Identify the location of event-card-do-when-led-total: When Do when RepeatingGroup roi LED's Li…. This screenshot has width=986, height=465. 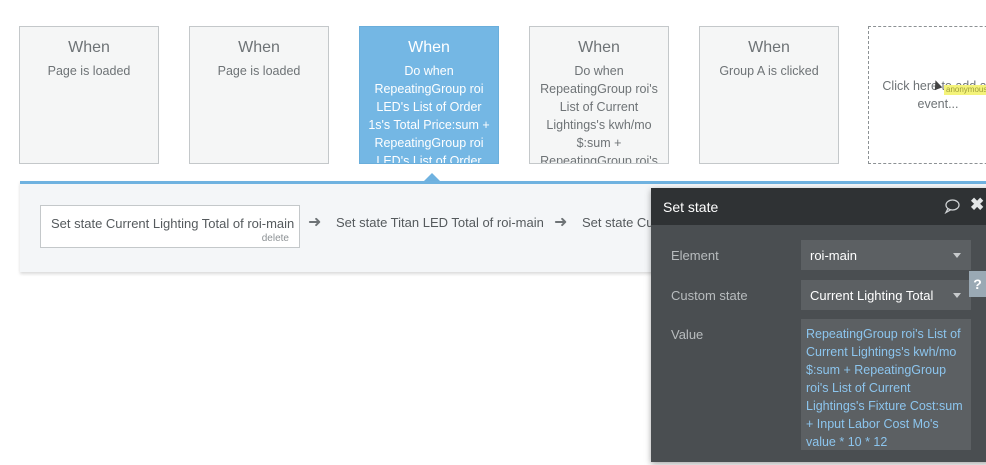
(429, 95).